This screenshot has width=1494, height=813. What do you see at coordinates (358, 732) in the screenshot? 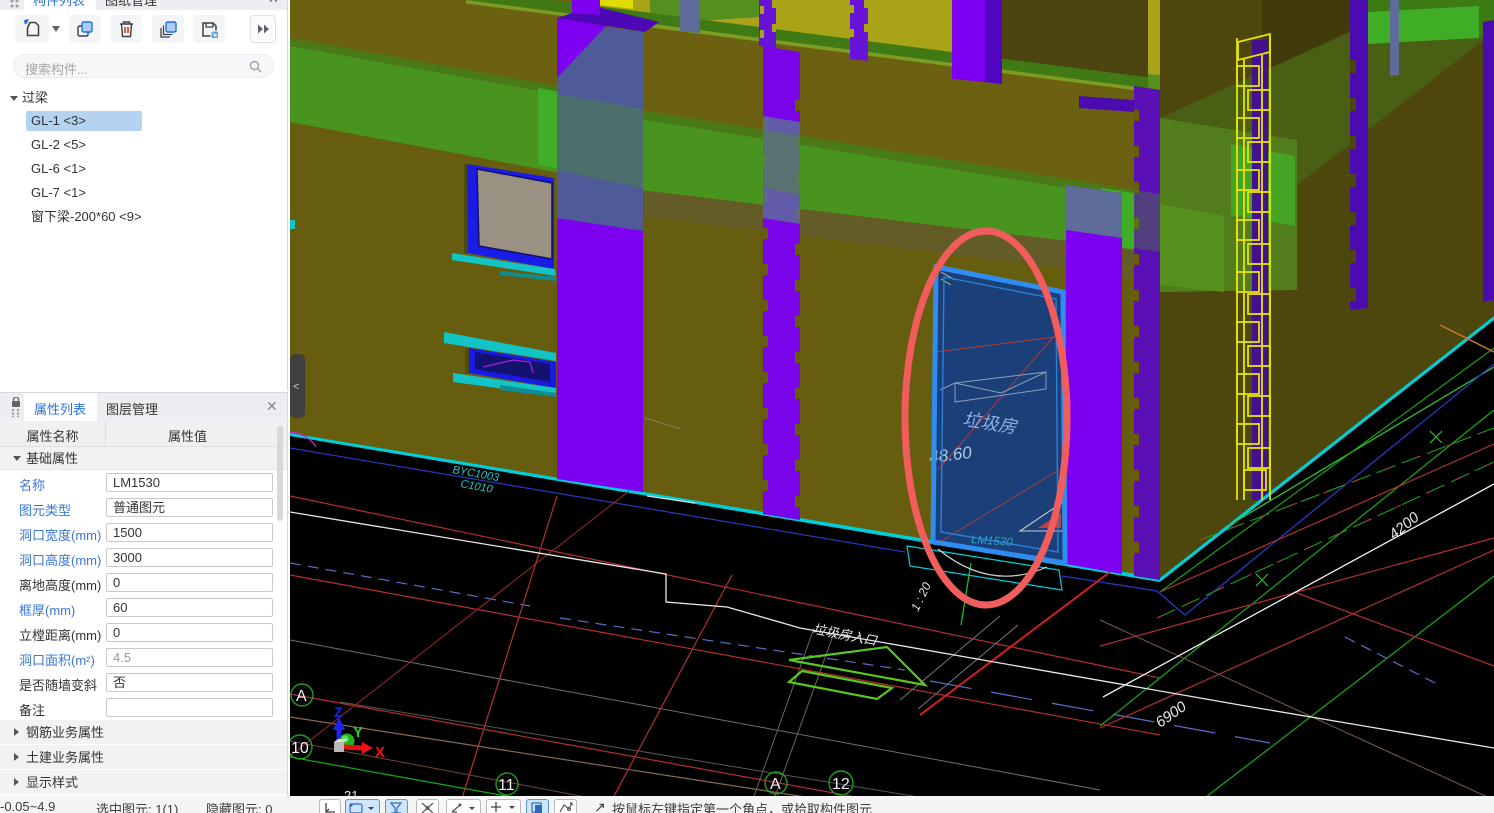
I see `svg-text: Y` at bounding box center [358, 732].